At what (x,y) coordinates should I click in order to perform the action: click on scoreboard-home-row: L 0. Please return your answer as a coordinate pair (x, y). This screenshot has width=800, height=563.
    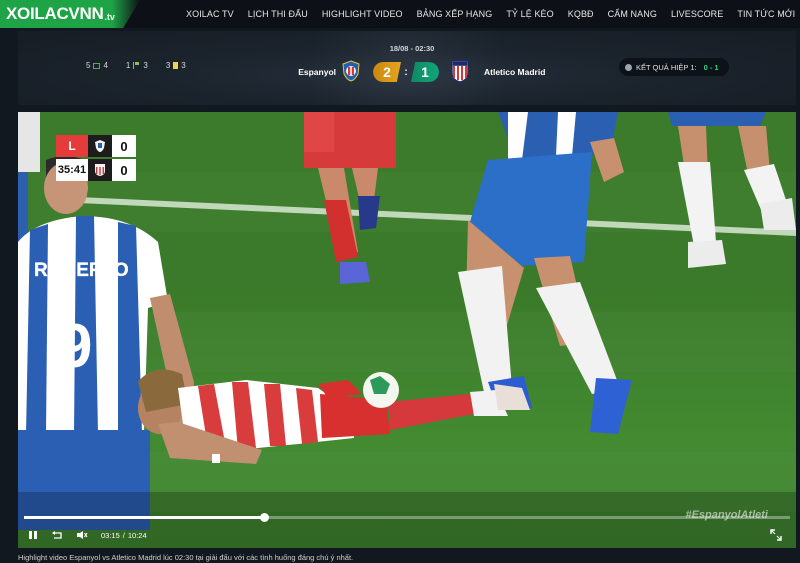
    Looking at the image, I should click on (96, 146).